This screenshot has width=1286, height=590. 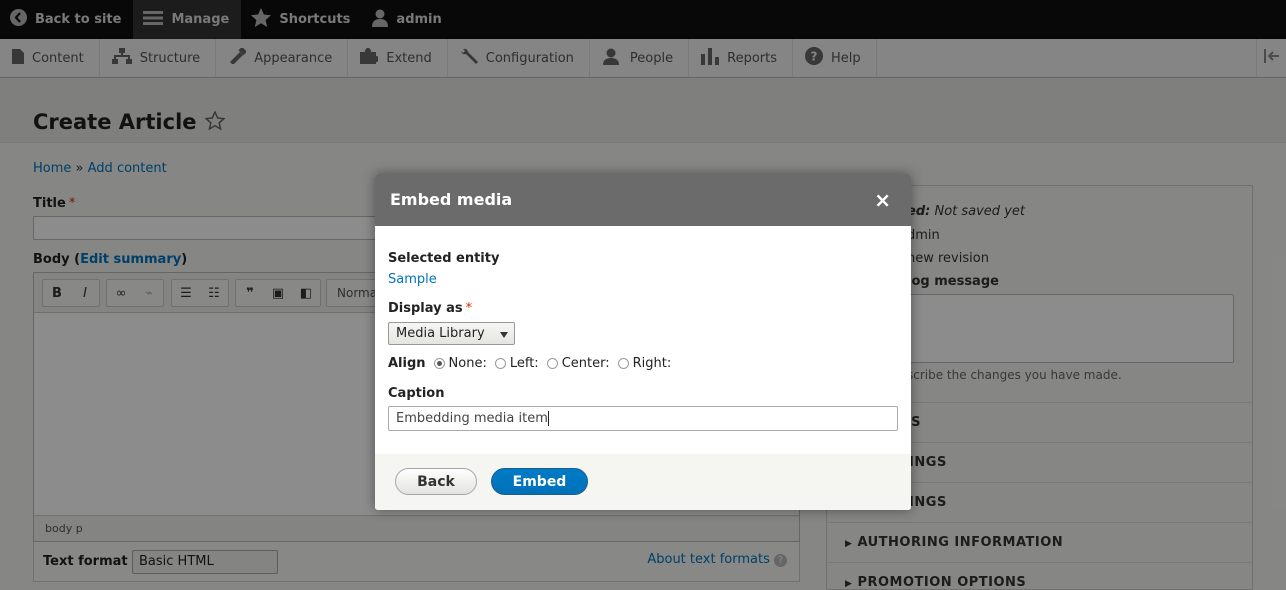 What do you see at coordinates (500, 363) in the screenshot?
I see `align-left-radio` at bounding box center [500, 363].